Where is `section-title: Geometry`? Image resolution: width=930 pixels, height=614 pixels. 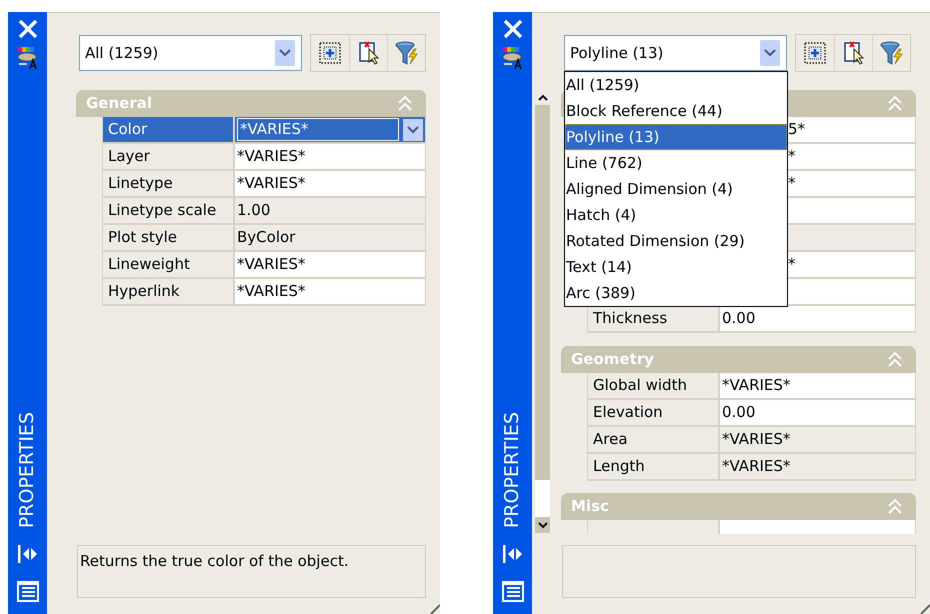 section-title: Geometry is located at coordinates (612, 359).